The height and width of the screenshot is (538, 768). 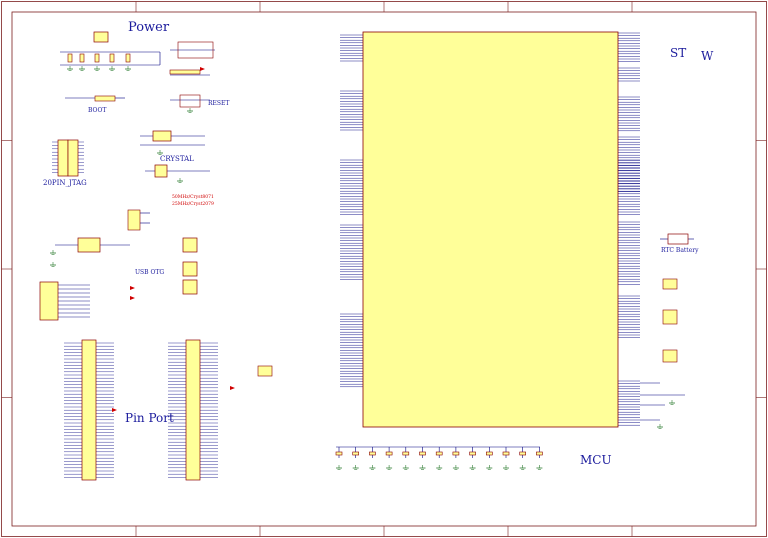 I want to click on usb-power-switch, so click(x=89, y=245).